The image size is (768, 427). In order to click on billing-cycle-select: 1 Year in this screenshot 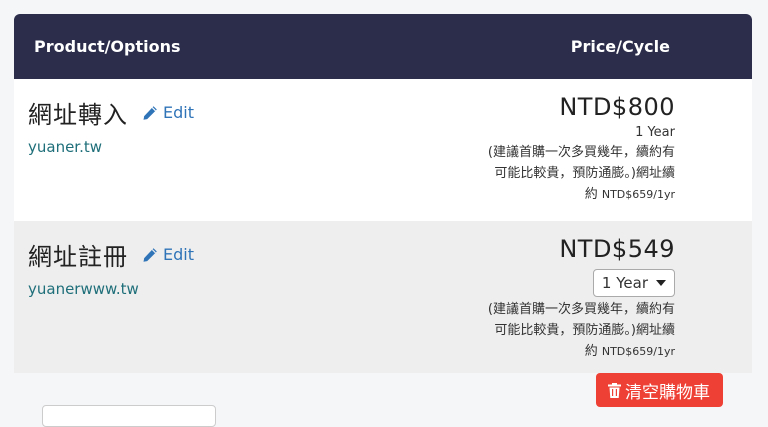, I will do `click(633, 283)`.